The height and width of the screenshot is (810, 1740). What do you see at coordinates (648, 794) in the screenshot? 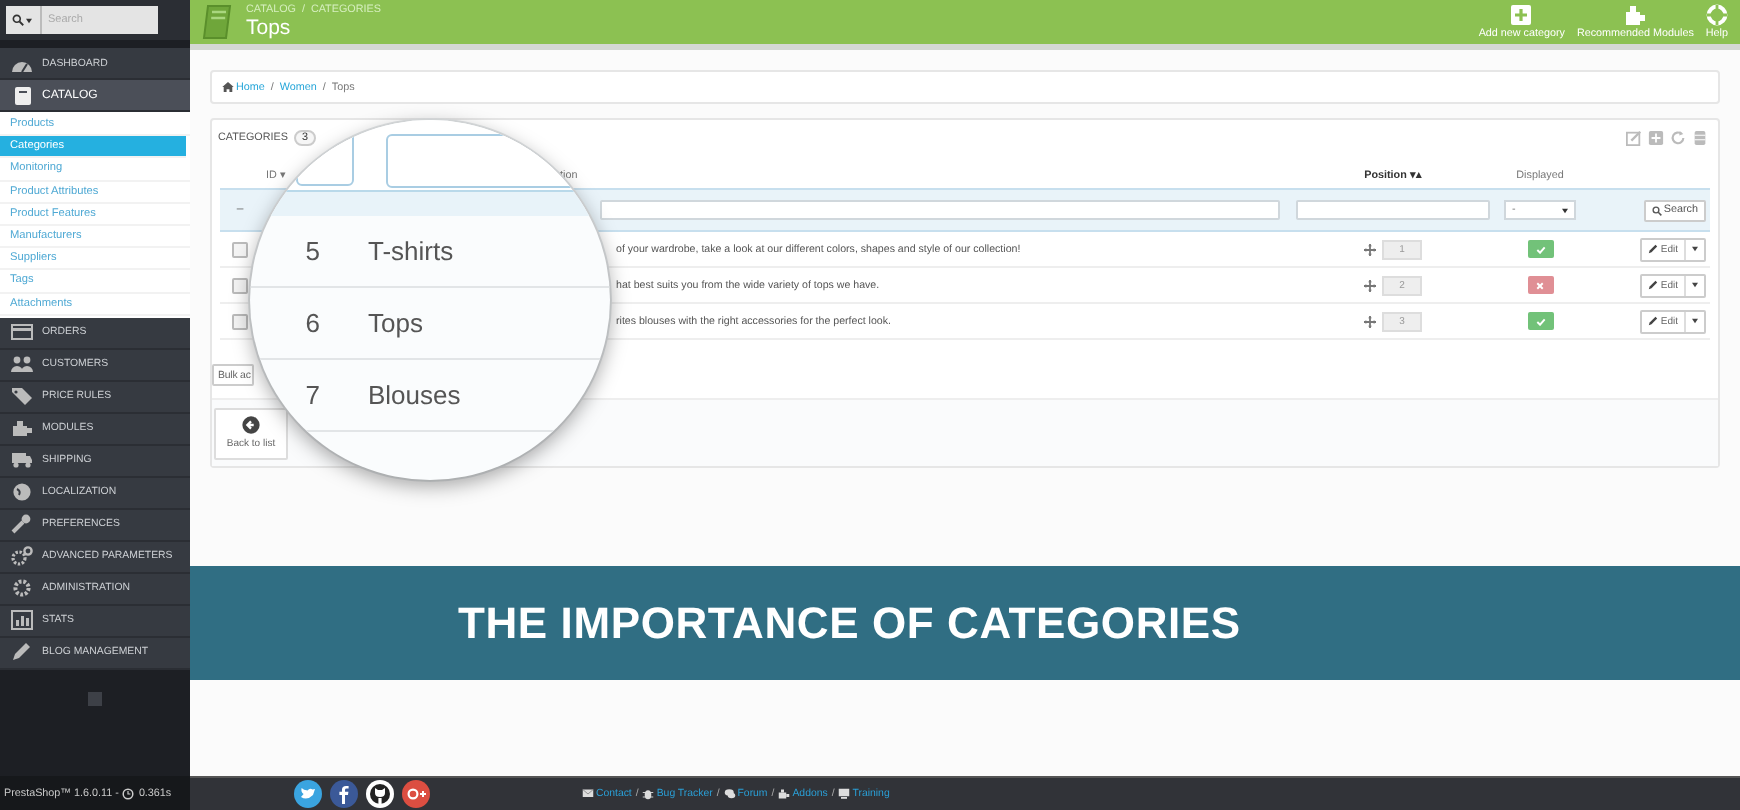
I see `bug-icon` at bounding box center [648, 794].